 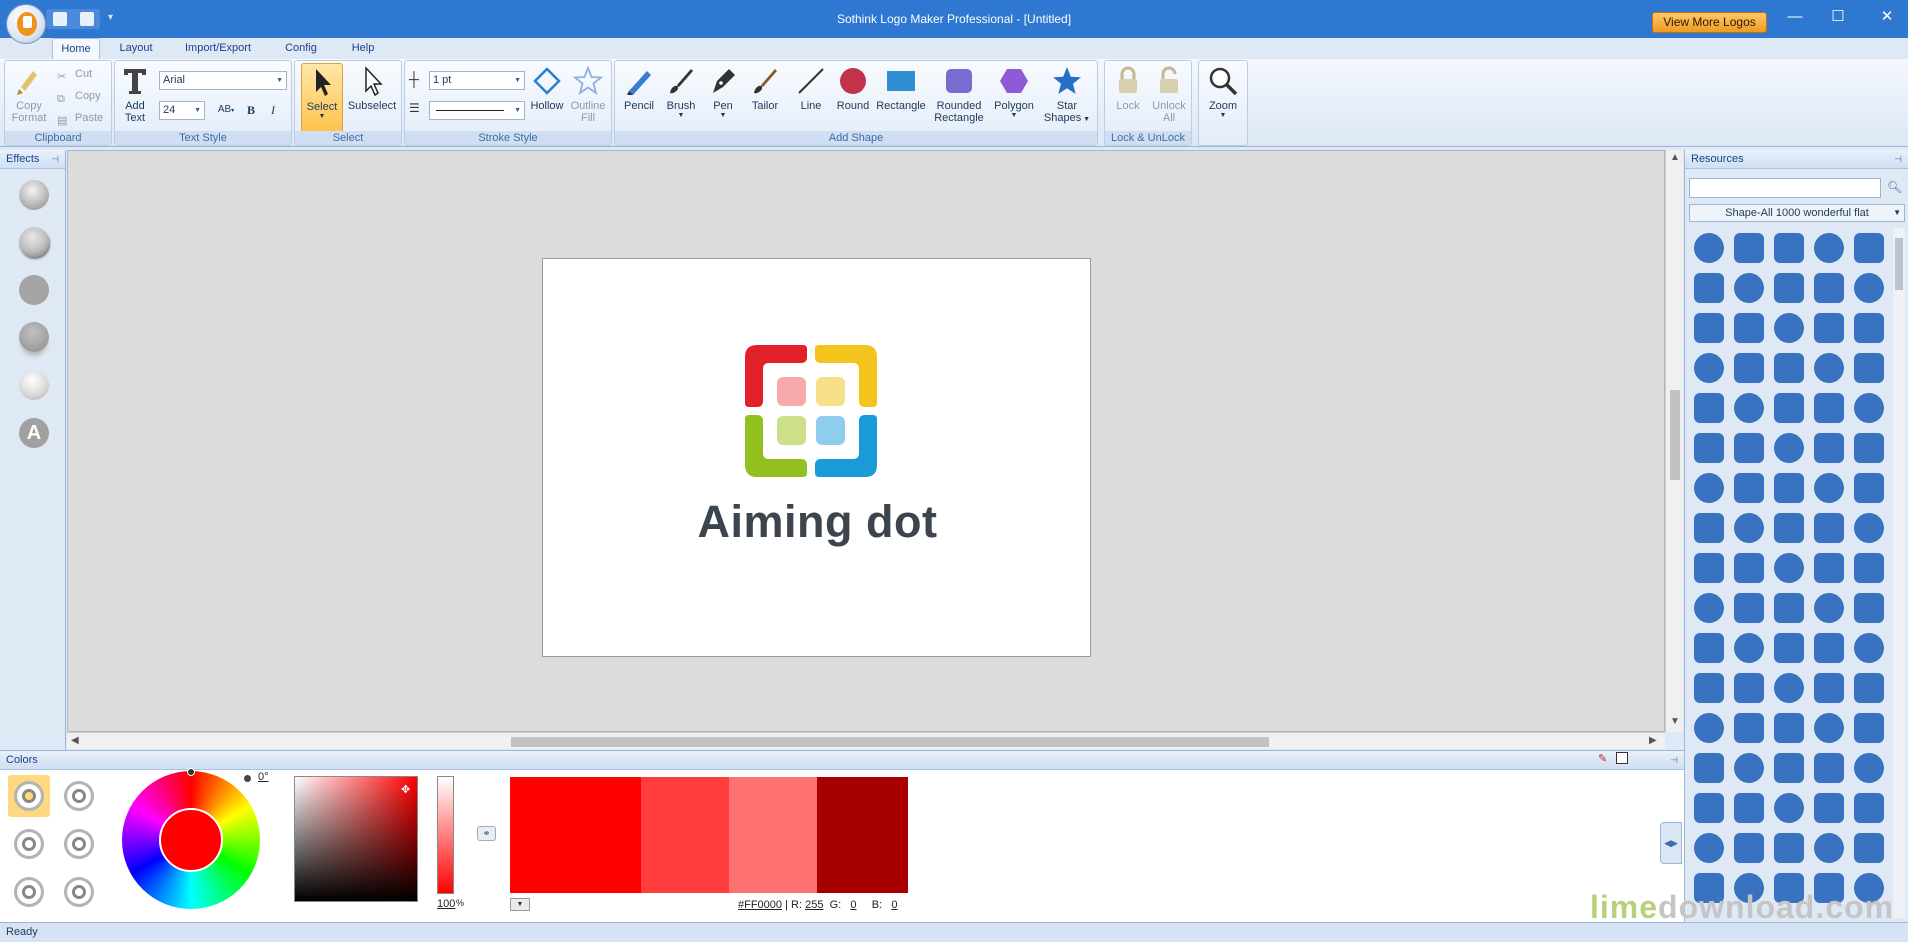 What do you see at coordinates (791, 430) in the screenshot?
I see `logo-pale-green-dot` at bounding box center [791, 430].